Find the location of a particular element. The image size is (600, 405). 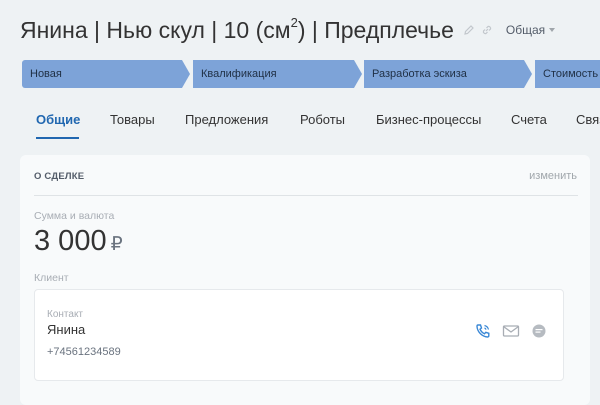

category-label: Общая is located at coordinates (525, 30).